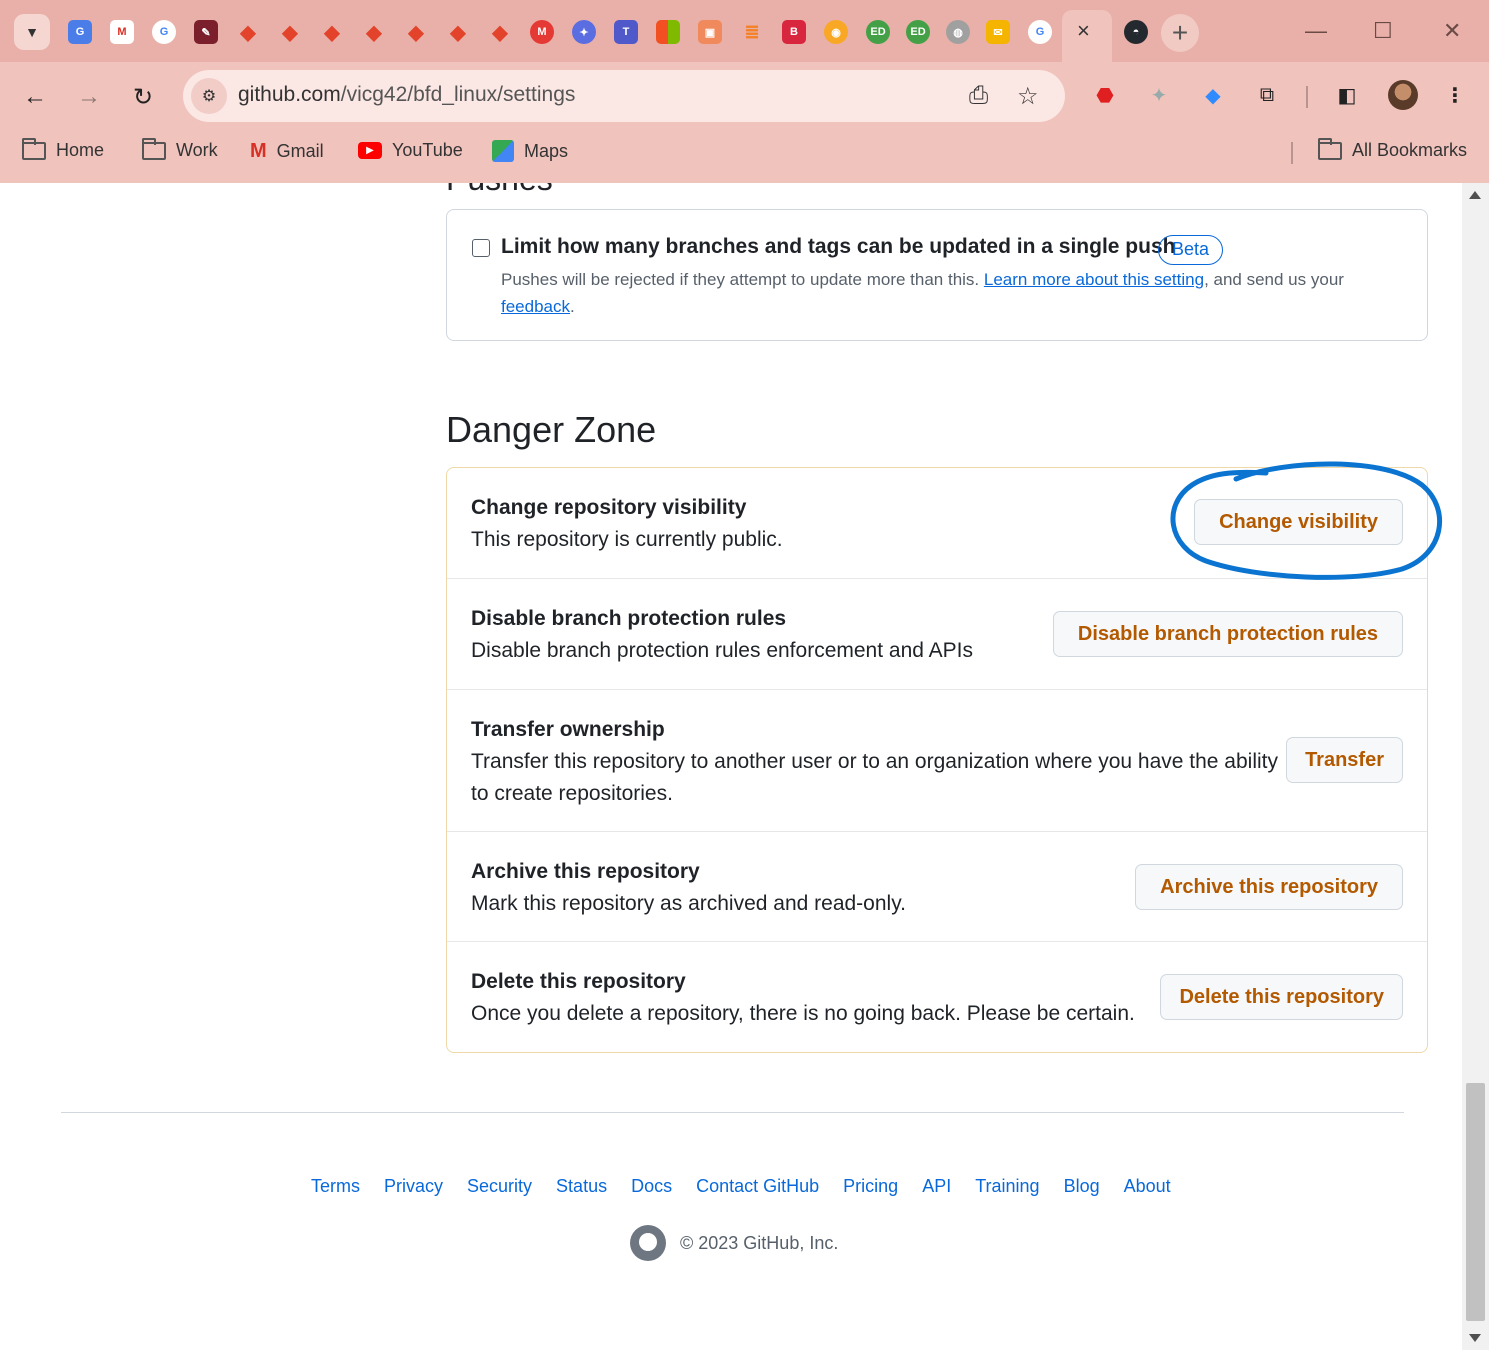  I want to click on scroll-up-icon, so click(1475, 195).